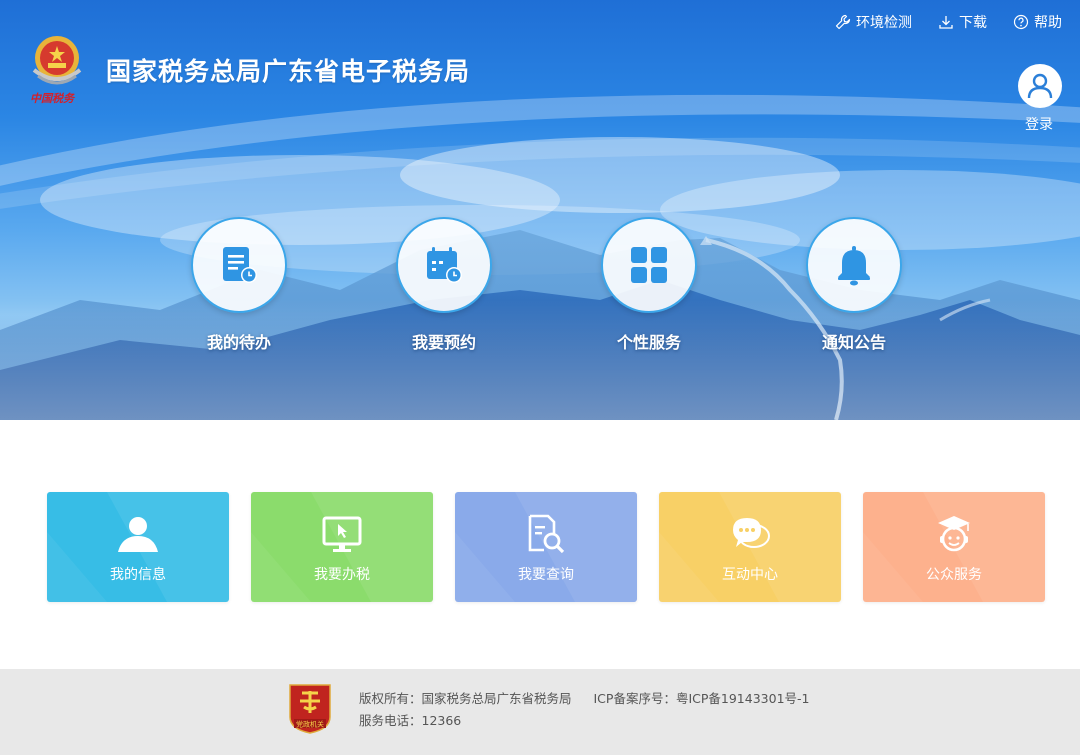 The width and height of the screenshot is (1080, 755). I want to click on login-button: 登录, so click(1041, 99).